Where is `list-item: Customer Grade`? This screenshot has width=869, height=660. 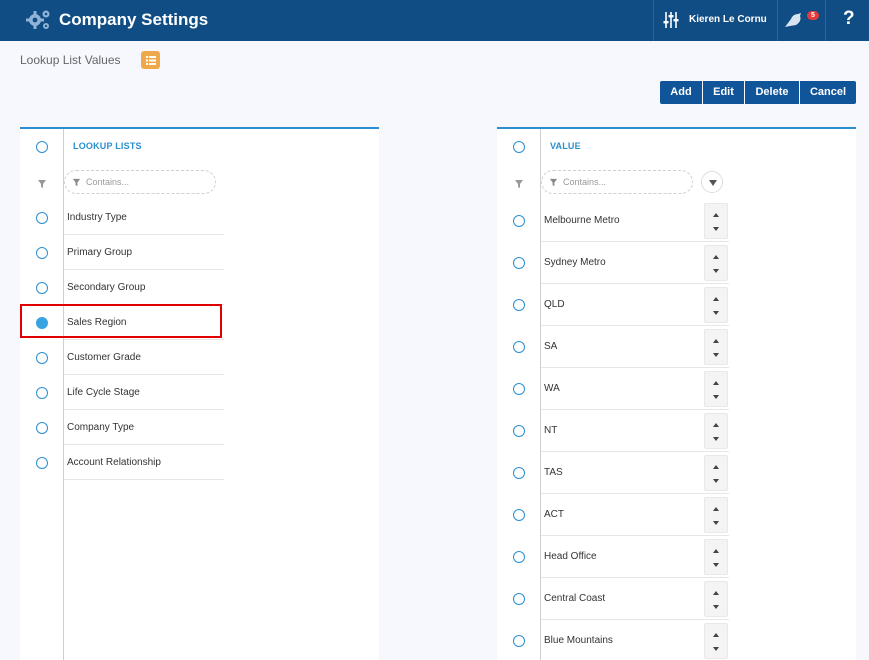 list-item: Customer Grade is located at coordinates (199, 357).